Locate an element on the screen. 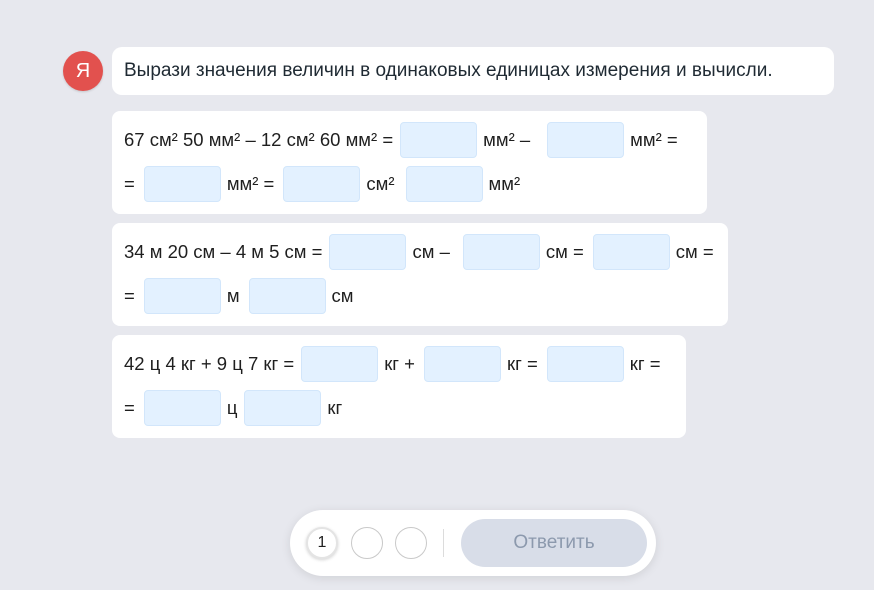 The image size is (874, 590). unit-label: кг is located at coordinates (335, 407).